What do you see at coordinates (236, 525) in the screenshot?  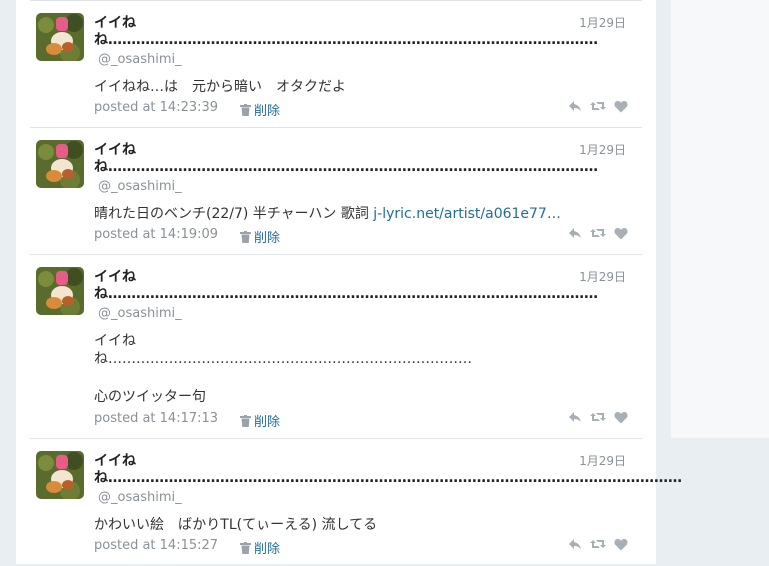 I see `tweet-text: かわいい絵 ばかりTL(てぃーえる) 流してる` at bounding box center [236, 525].